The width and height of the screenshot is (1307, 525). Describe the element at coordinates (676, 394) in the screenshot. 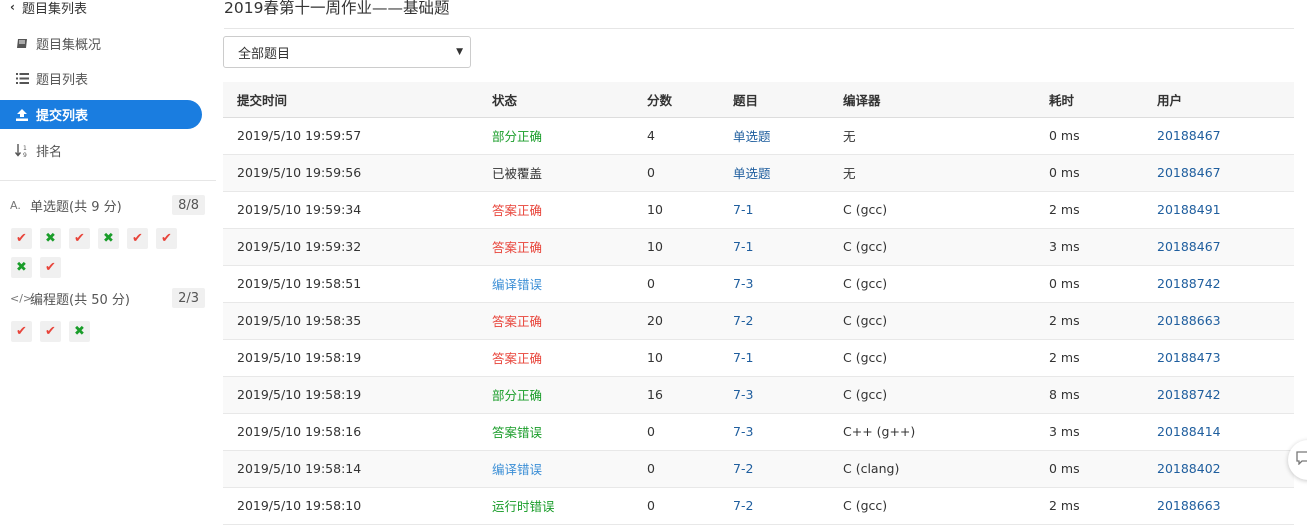

I see `score-cell: 16` at that location.